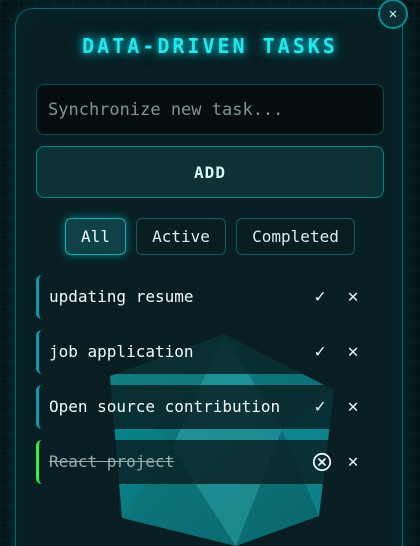  What do you see at coordinates (121, 351) in the screenshot?
I see `task-text: job application` at bounding box center [121, 351].